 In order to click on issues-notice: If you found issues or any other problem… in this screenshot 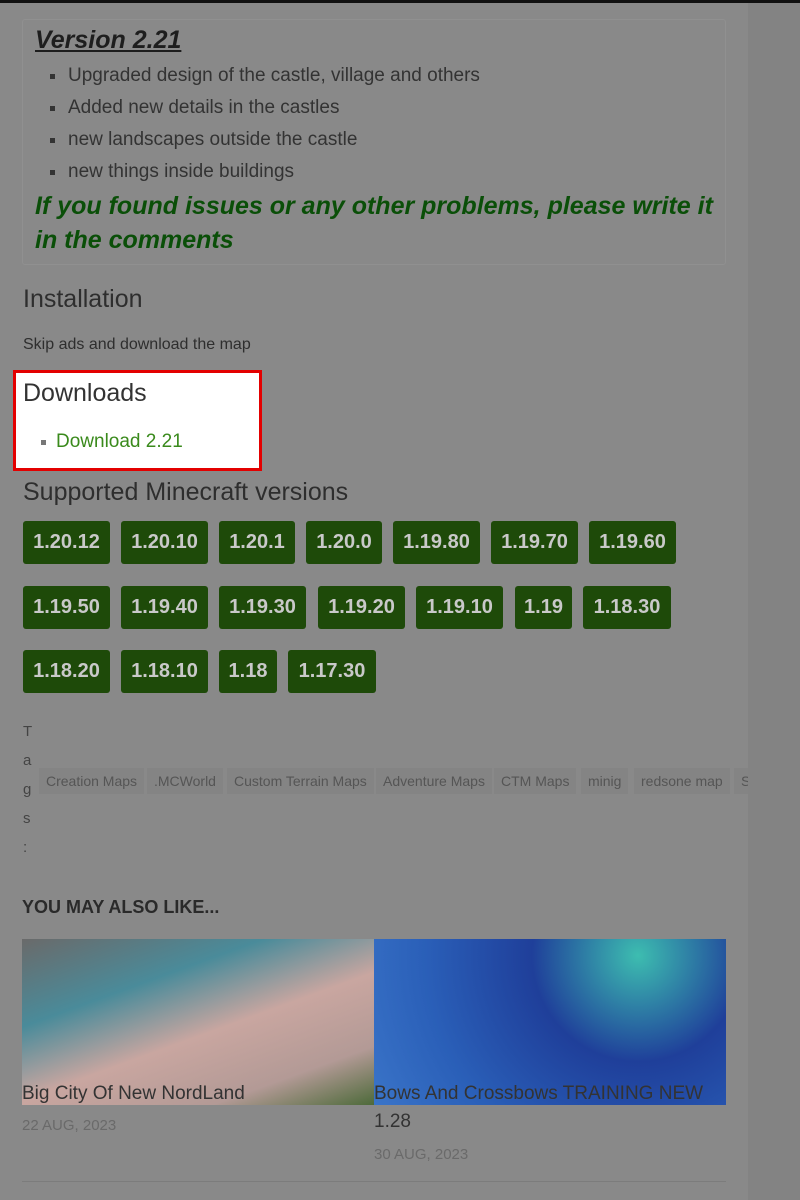, I will do `click(374, 223)`.